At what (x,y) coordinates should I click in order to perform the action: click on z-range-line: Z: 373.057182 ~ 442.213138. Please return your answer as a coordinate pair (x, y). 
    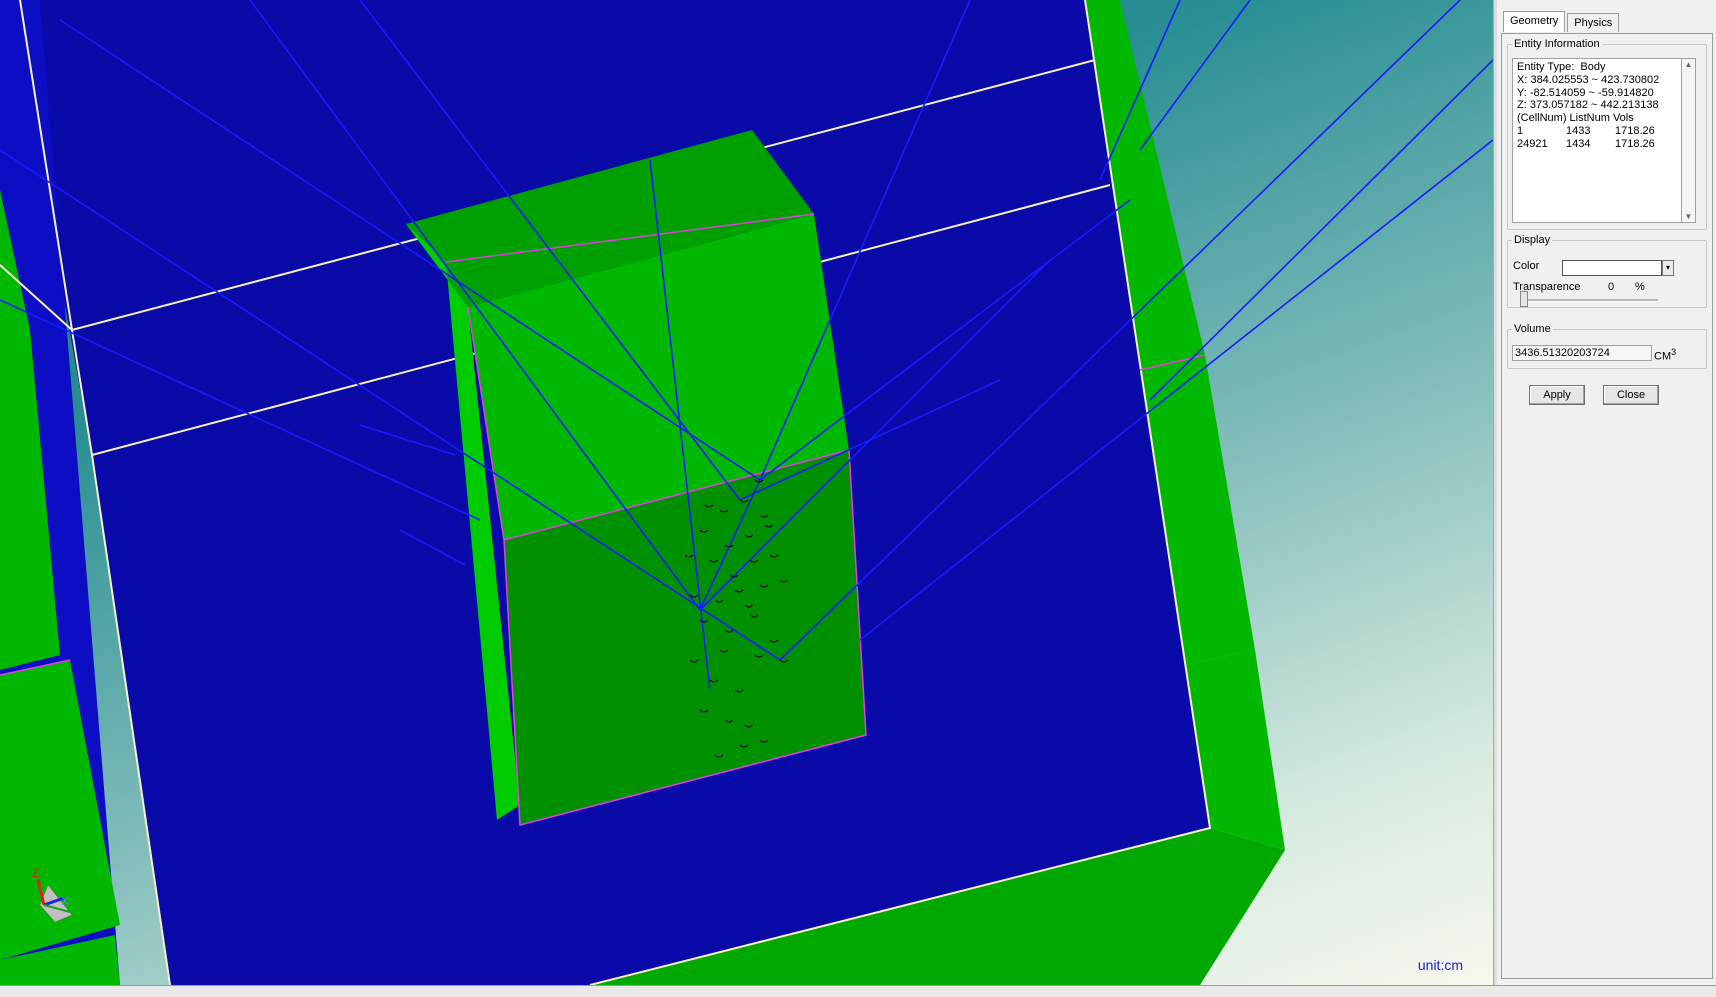
    Looking at the image, I should click on (1588, 105).